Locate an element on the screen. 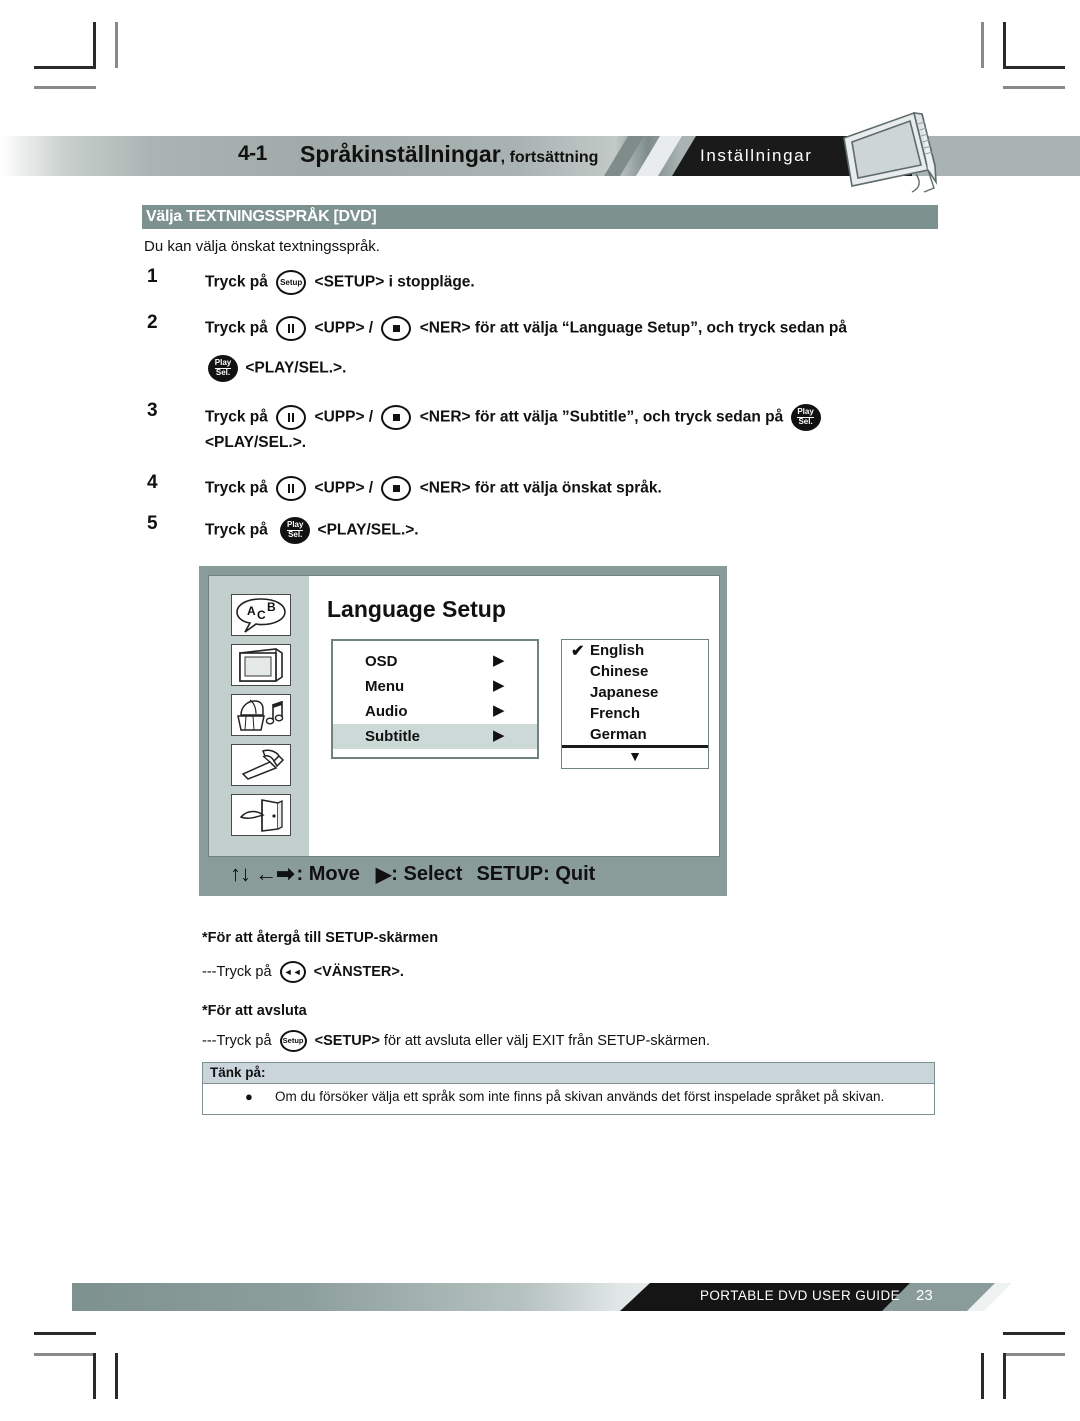 This screenshot has height=1421, width=1080. scroll-down-arrow-icon: ▼ is located at coordinates (635, 756).